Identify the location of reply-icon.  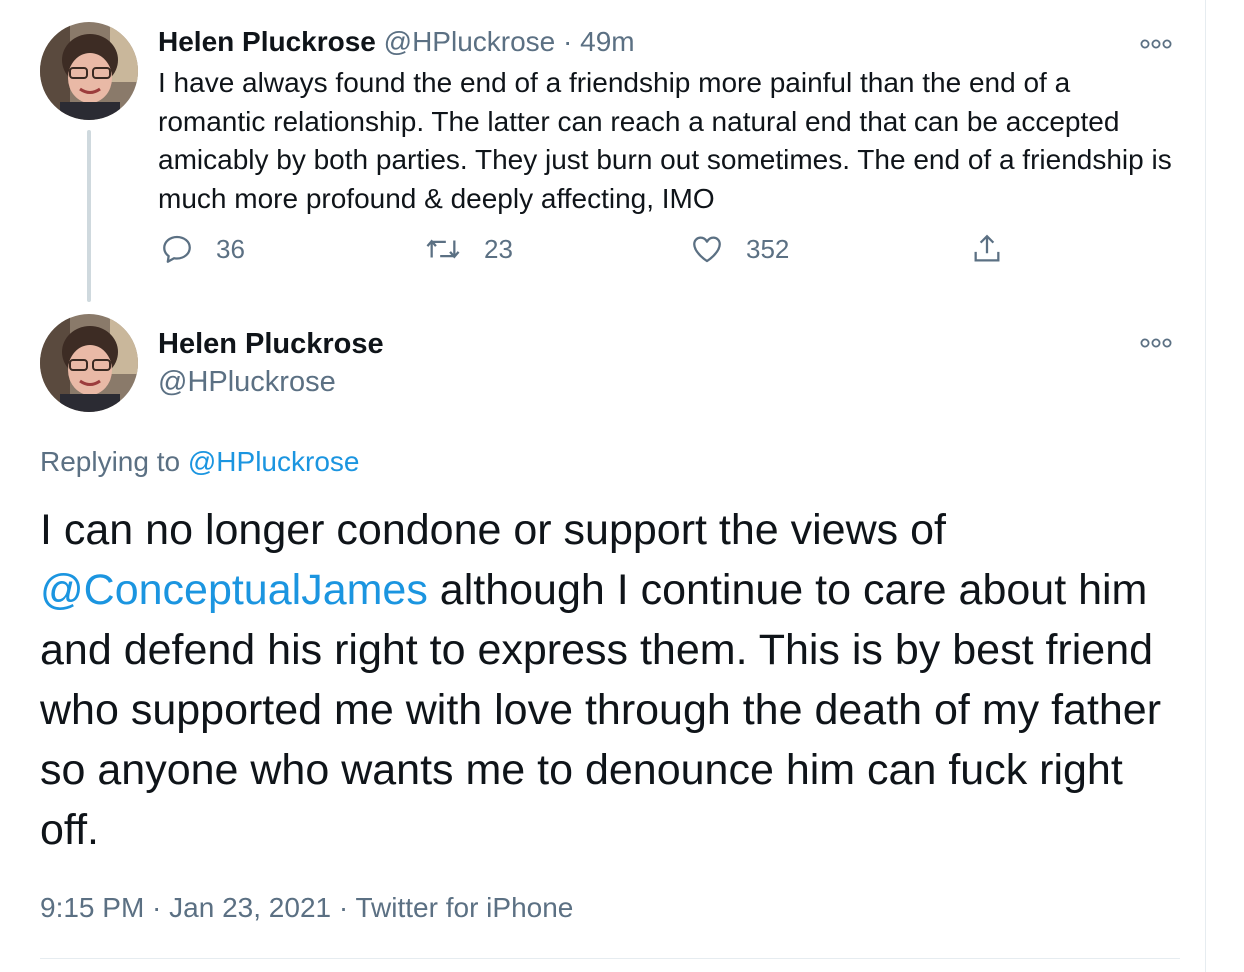
(177, 249).